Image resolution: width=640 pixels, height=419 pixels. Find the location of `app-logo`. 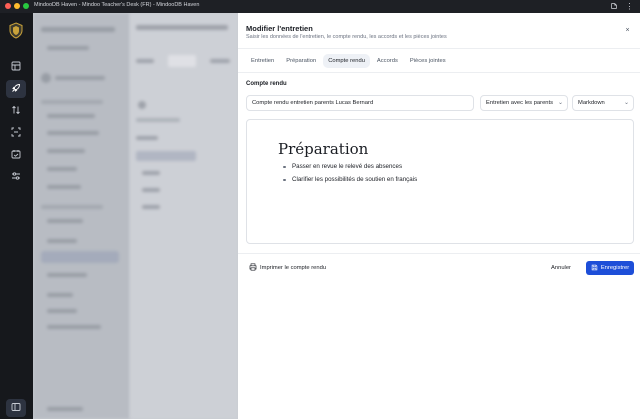

app-logo is located at coordinates (16, 30).